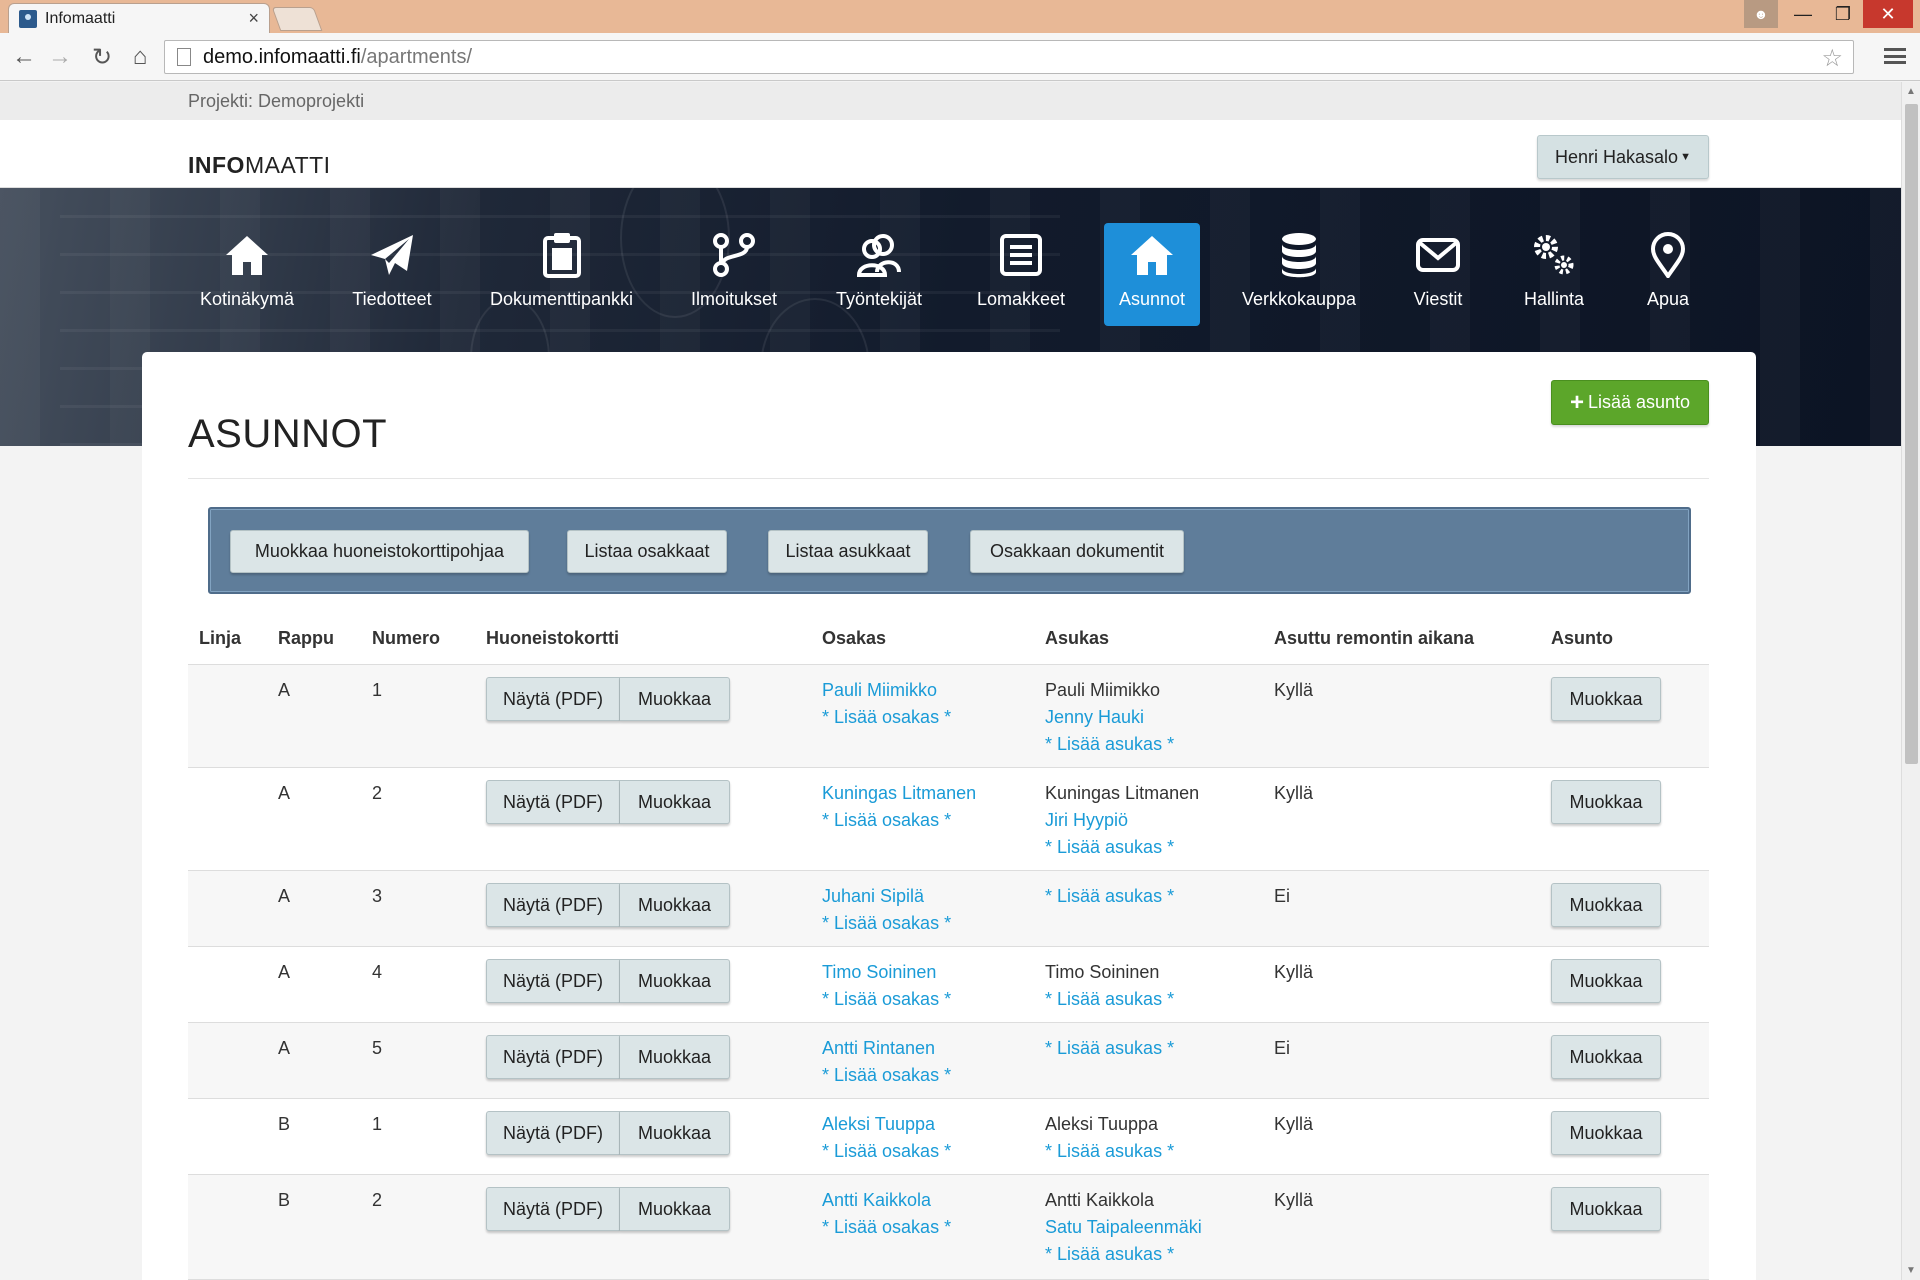 This screenshot has width=1920, height=1280. What do you see at coordinates (140, 57) in the screenshot?
I see `home-button-icon: ⌂` at bounding box center [140, 57].